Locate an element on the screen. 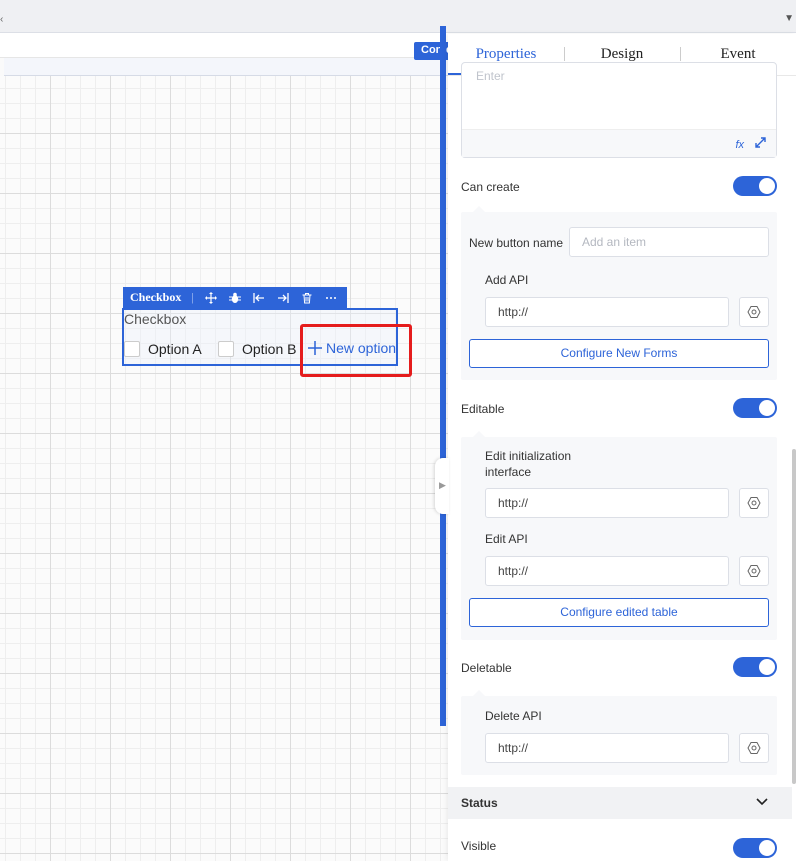 The height and width of the screenshot is (861, 796). deletable-label: Deletable is located at coordinates (486, 668).